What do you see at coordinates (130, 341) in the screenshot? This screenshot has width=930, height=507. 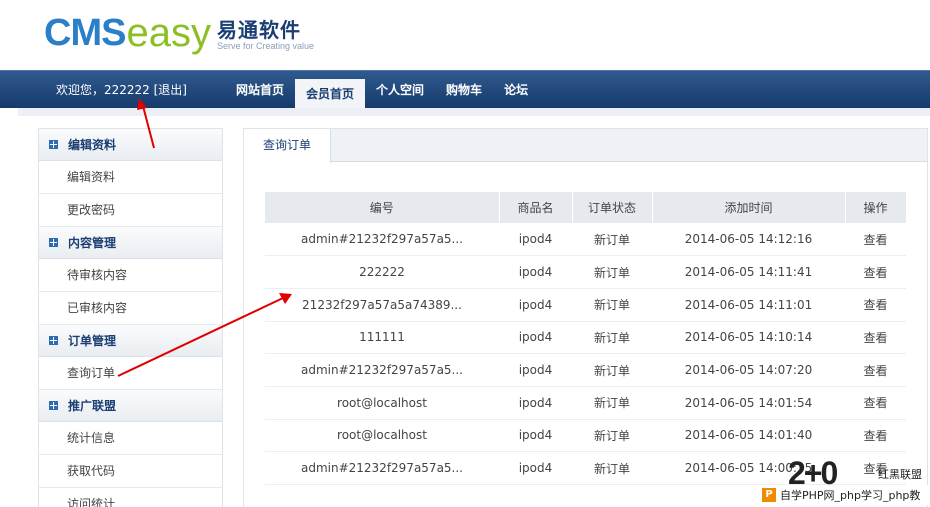 I see `sidebar-group-2: 订单管理` at bounding box center [130, 341].